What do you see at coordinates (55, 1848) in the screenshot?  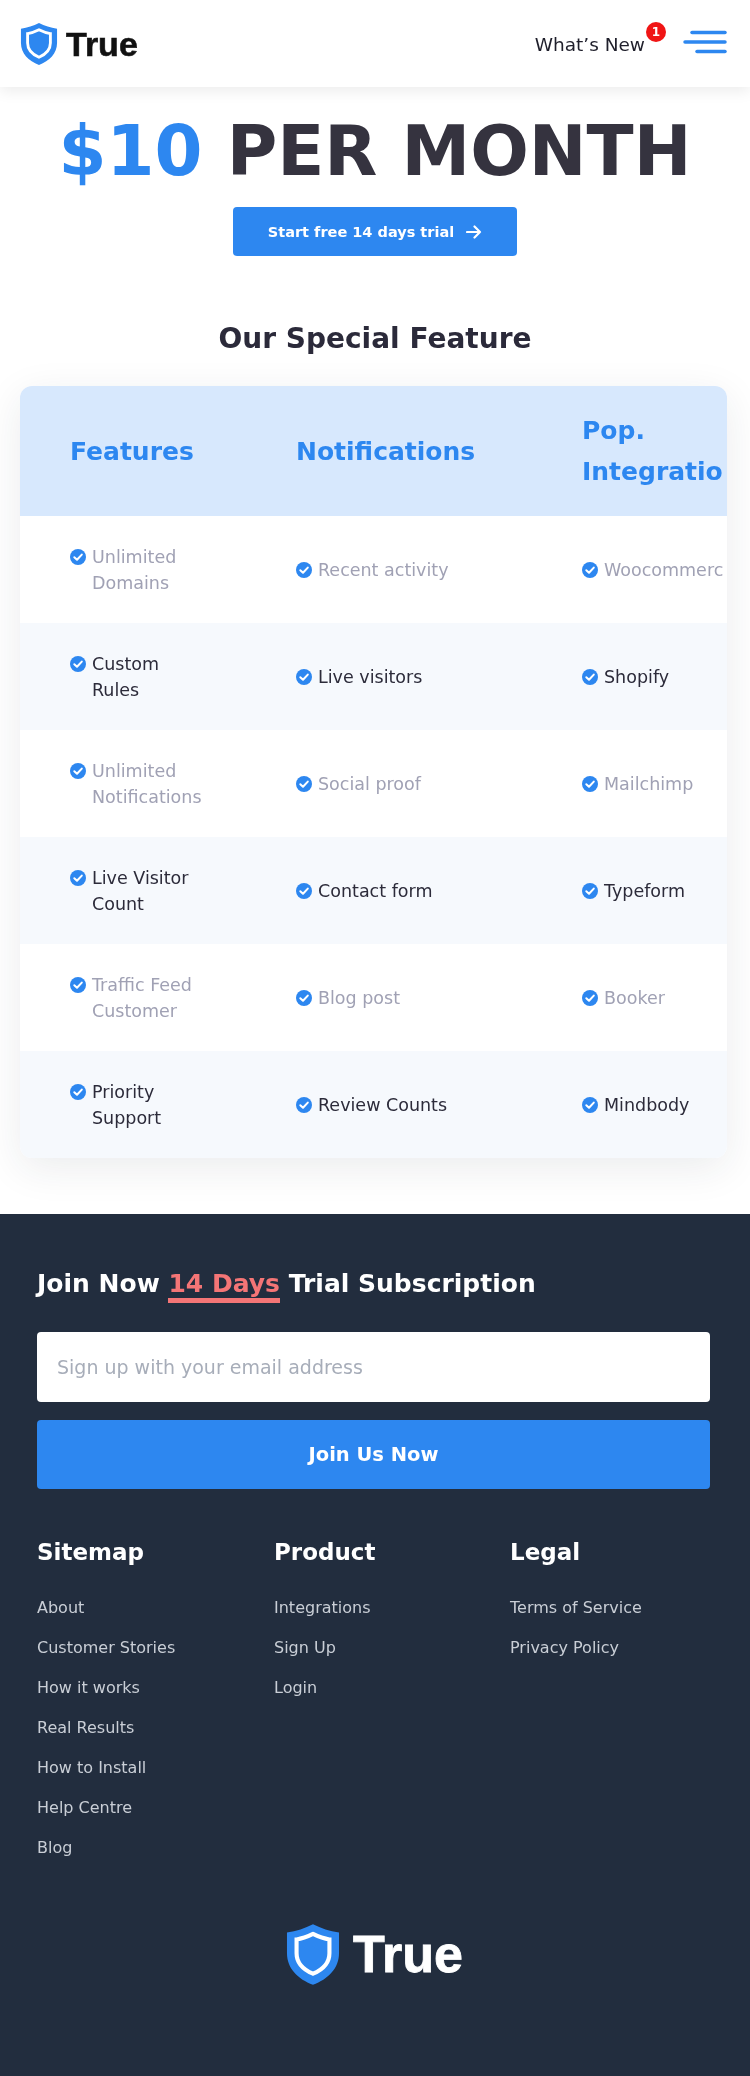 I see `footer-link: Blog` at bounding box center [55, 1848].